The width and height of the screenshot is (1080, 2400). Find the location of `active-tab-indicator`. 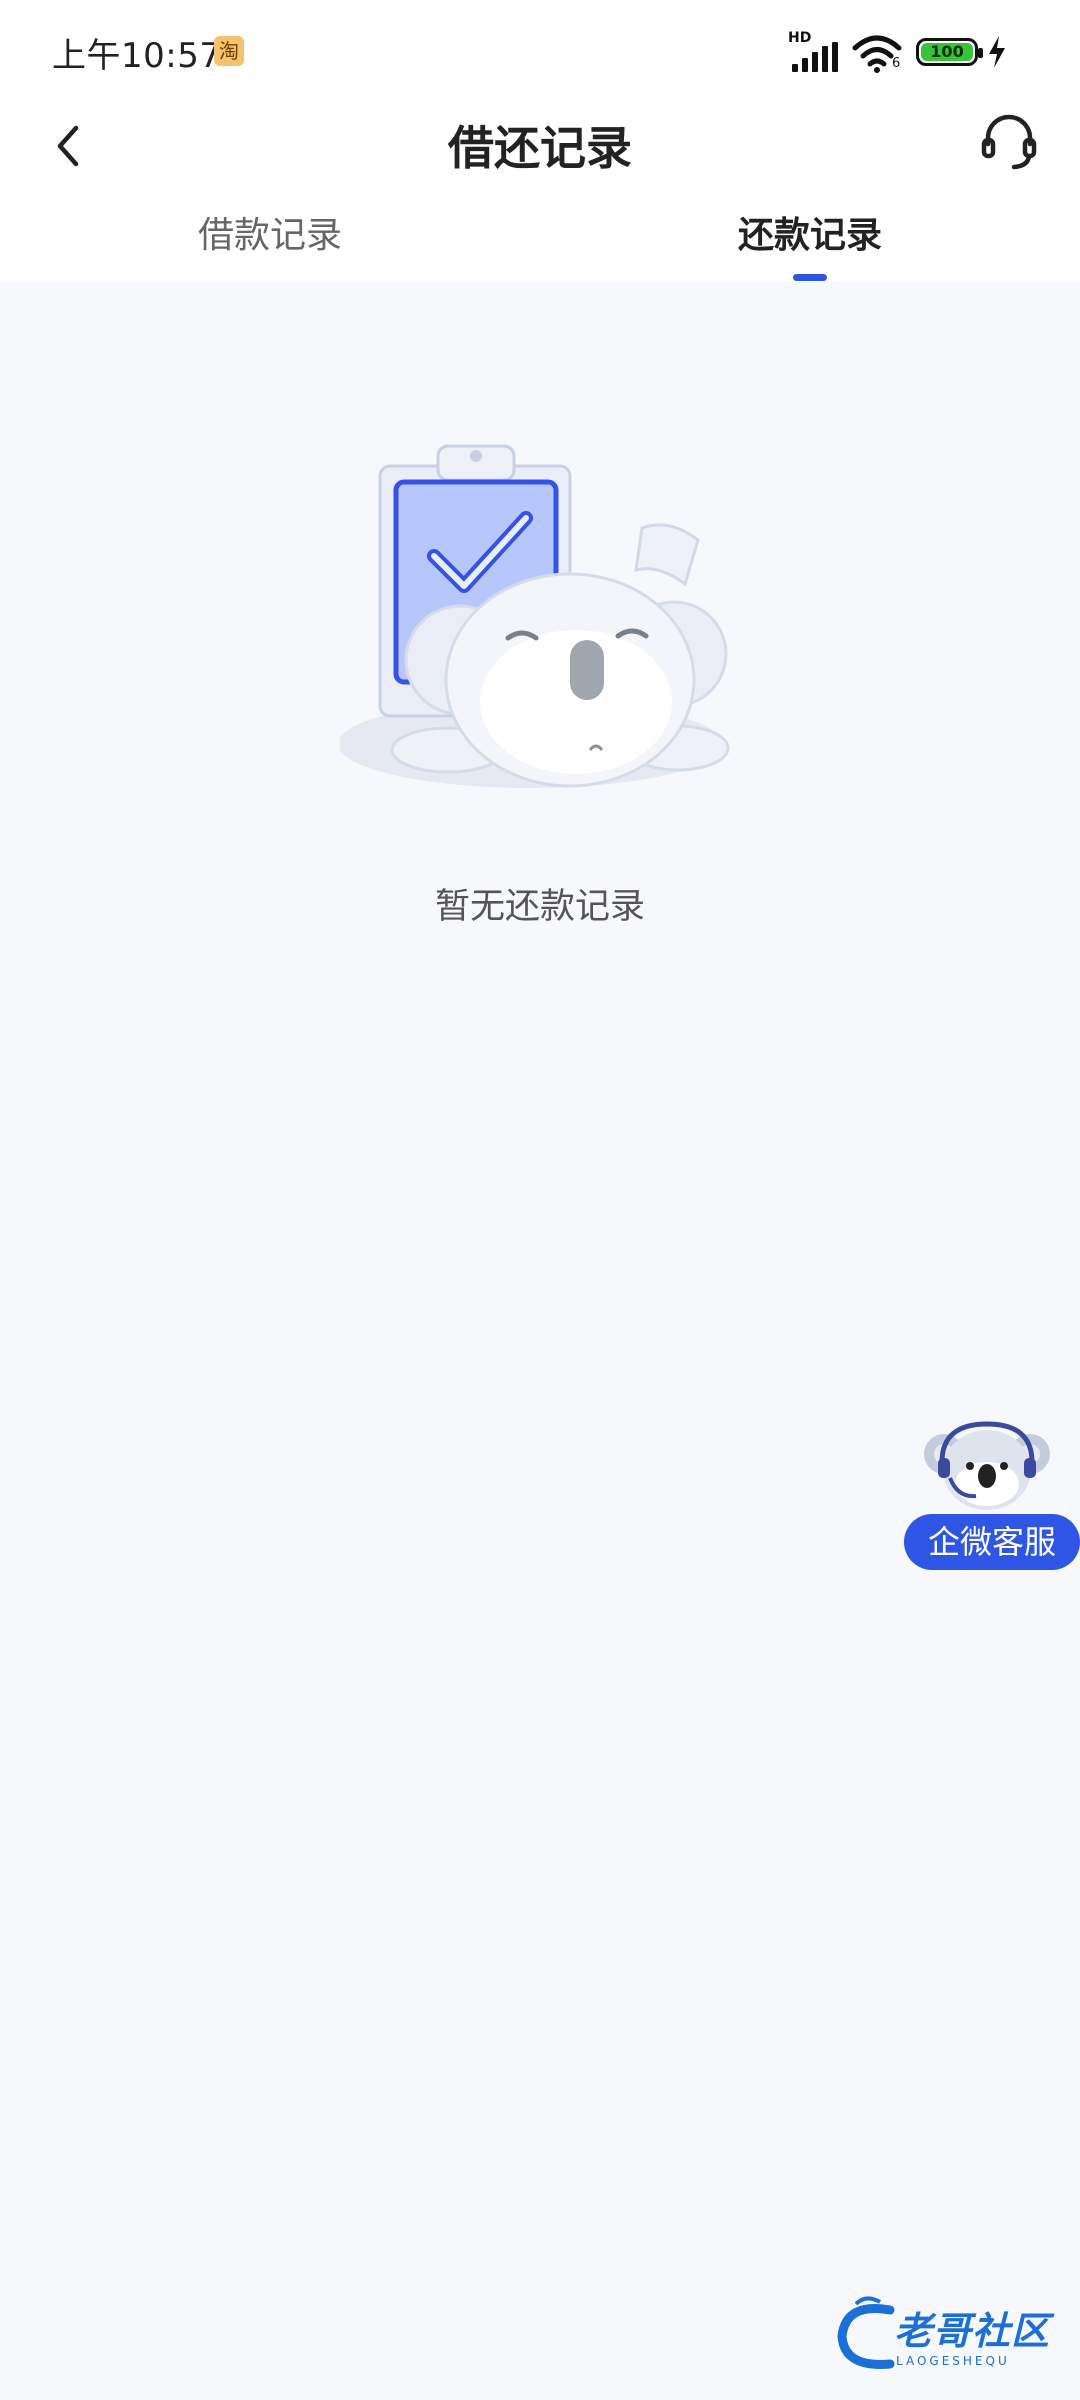

active-tab-indicator is located at coordinates (810, 277).